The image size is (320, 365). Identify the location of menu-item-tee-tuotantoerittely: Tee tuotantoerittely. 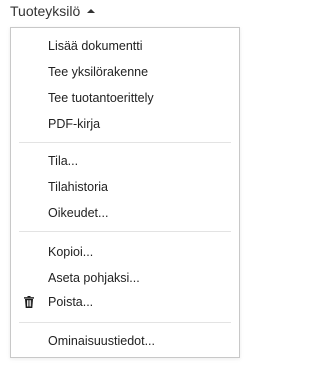
(125, 98).